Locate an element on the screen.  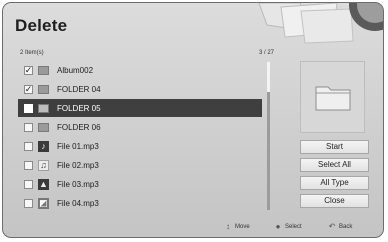
close-button: Close is located at coordinates (334, 201).